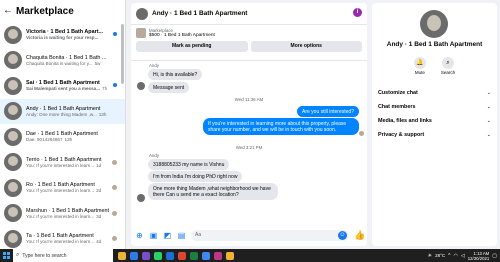 Image resolution: width=500 pixels, height=262 pixels. Describe the element at coordinates (449, 256) in the screenshot. I see `chevron-up-icon: ^` at that location.